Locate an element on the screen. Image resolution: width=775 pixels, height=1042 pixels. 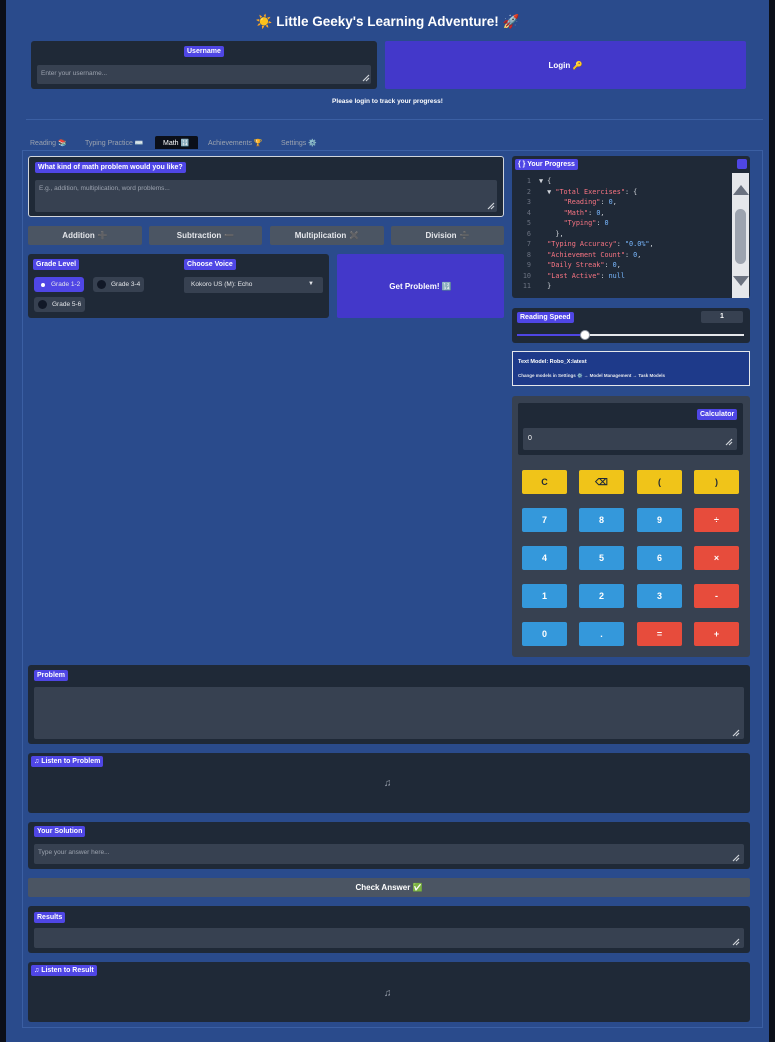
tab-reading: Reading 📚 is located at coordinates (48, 142).